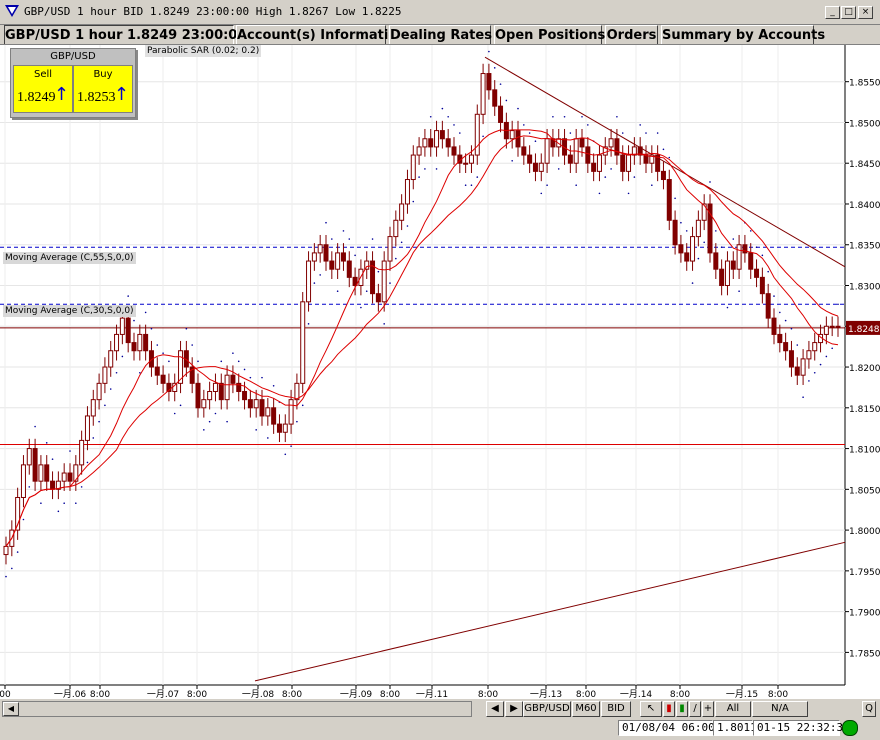 The image size is (880, 740). Describe the element at coordinates (69, 311) in the screenshot. I see `ma30-indicator-label: Moving Average (C,30,S,0,0)` at that location.